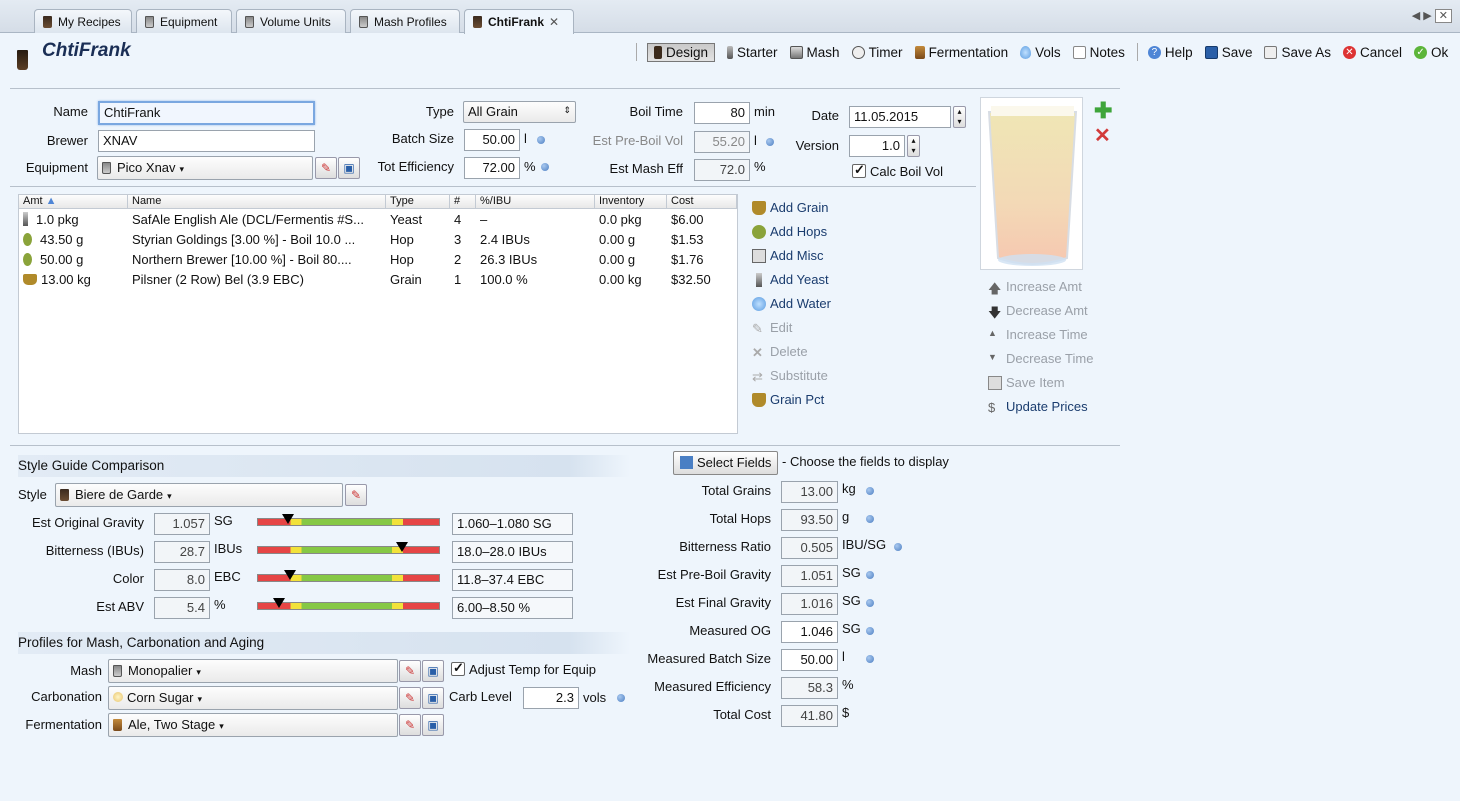  Describe the element at coordinates (1170, 52) in the screenshot. I see `help-button: ? Help` at that location.